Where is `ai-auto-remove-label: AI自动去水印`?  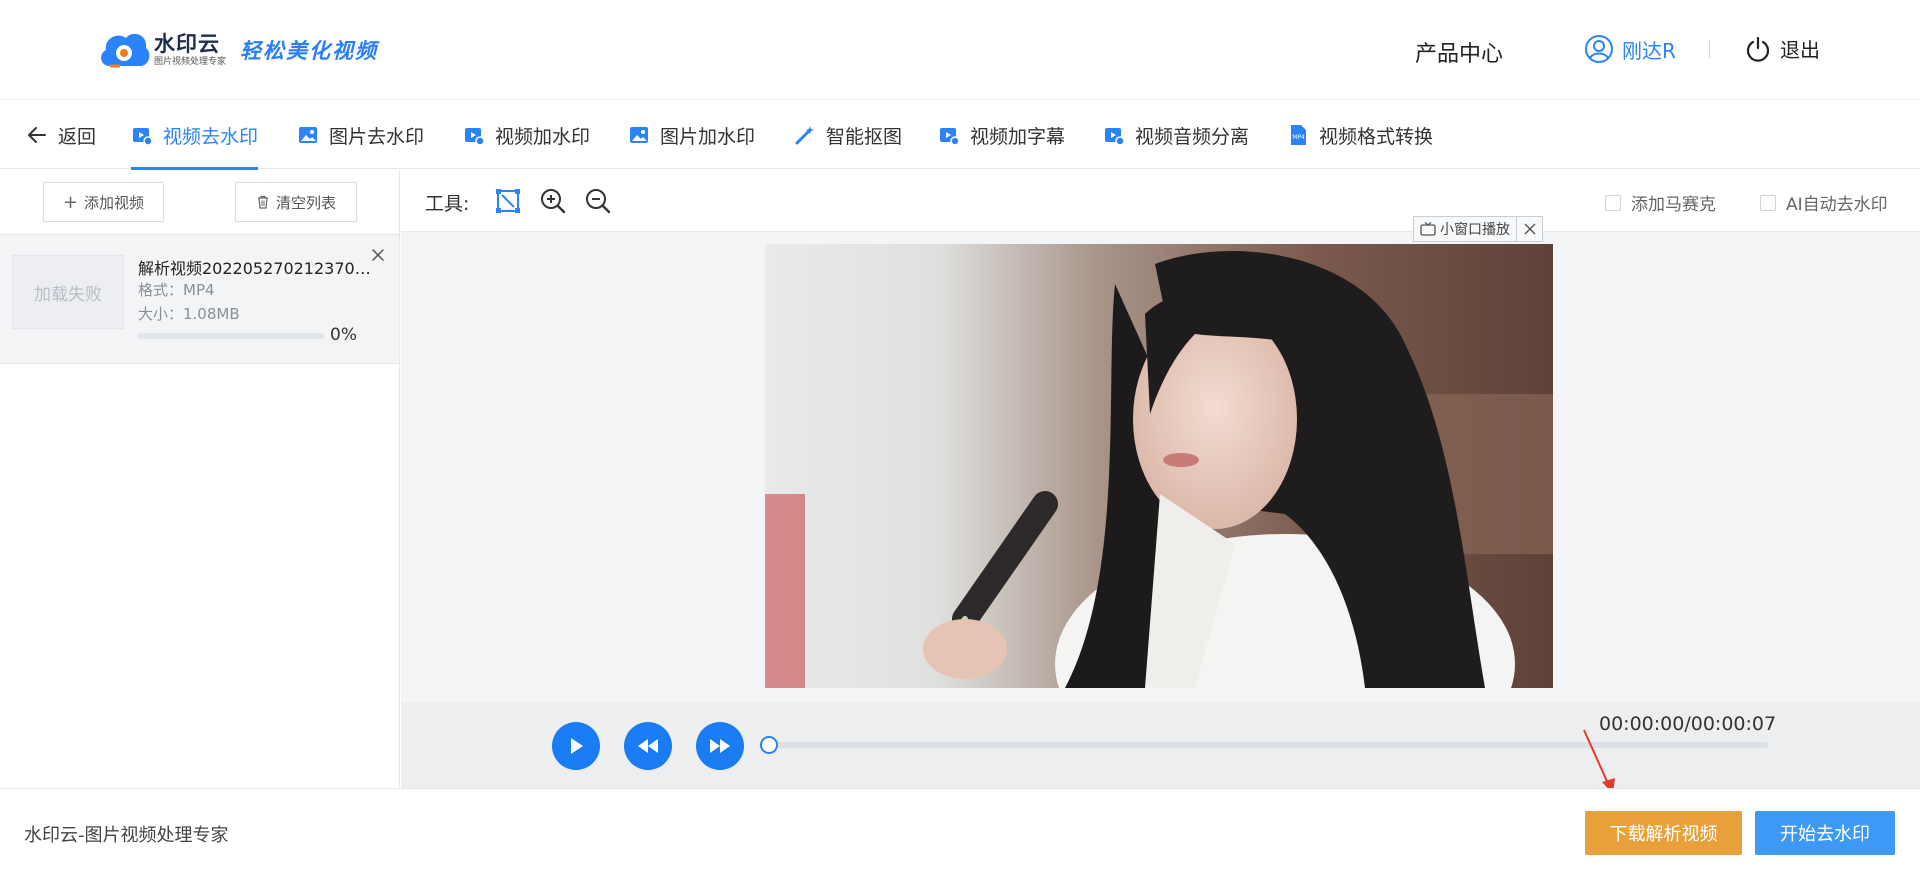 ai-auto-remove-label: AI自动去水印 is located at coordinates (1837, 205).